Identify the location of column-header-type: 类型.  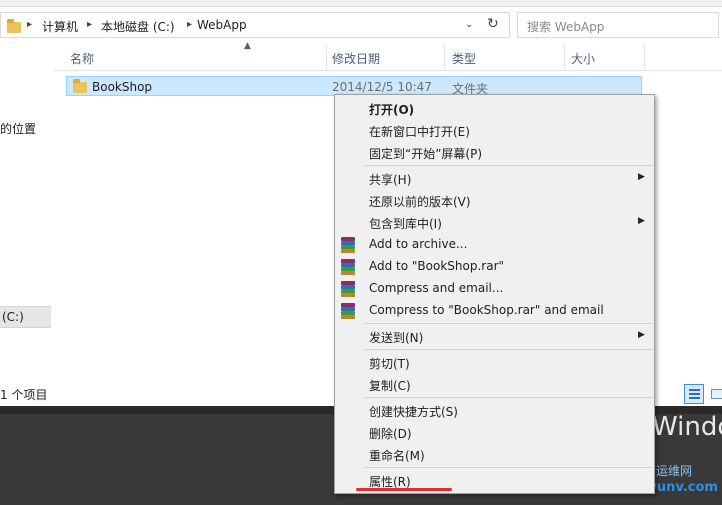
(464, 58).